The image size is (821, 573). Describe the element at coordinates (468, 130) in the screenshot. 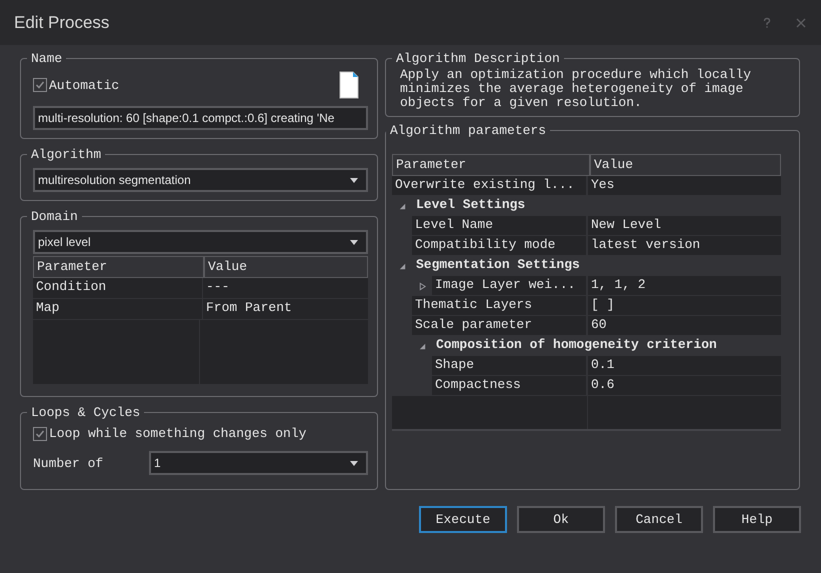

I see `group-title: Algorithm parameters` at that location.